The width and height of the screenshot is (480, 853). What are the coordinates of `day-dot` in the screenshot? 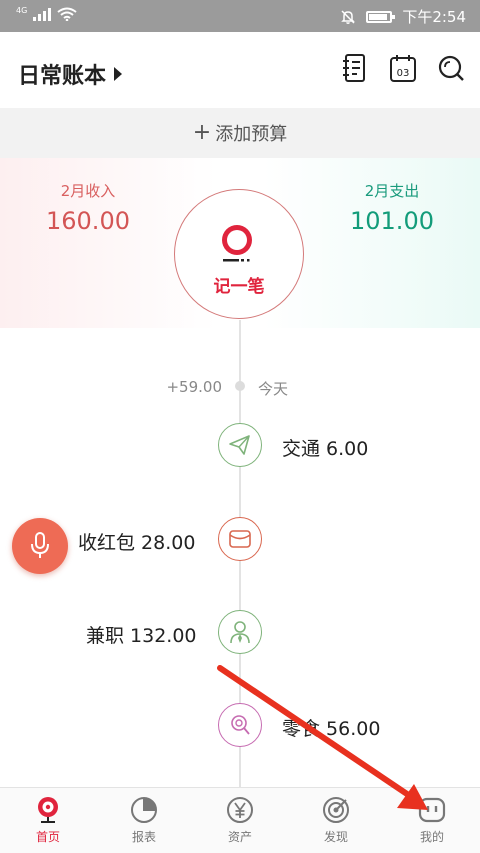 It's located at (240, 386).